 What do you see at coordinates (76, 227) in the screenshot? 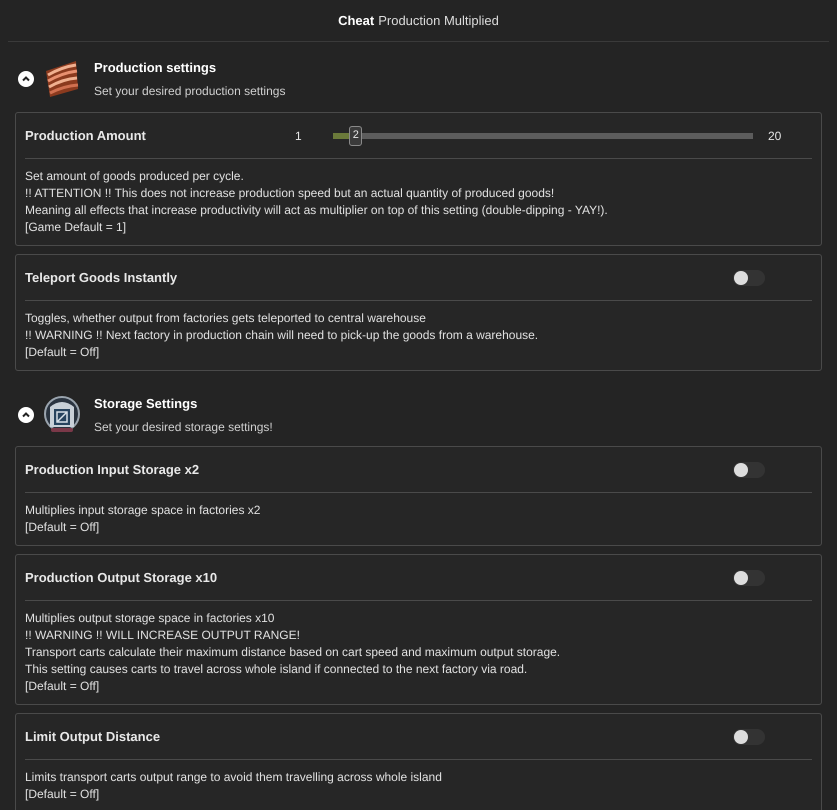
I see `description-line: [Game Default = 1]` at bounding box center [76, 227].